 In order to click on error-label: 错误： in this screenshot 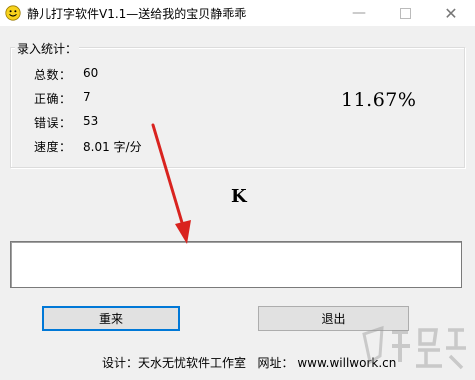, I will do `click(53, 123)`.